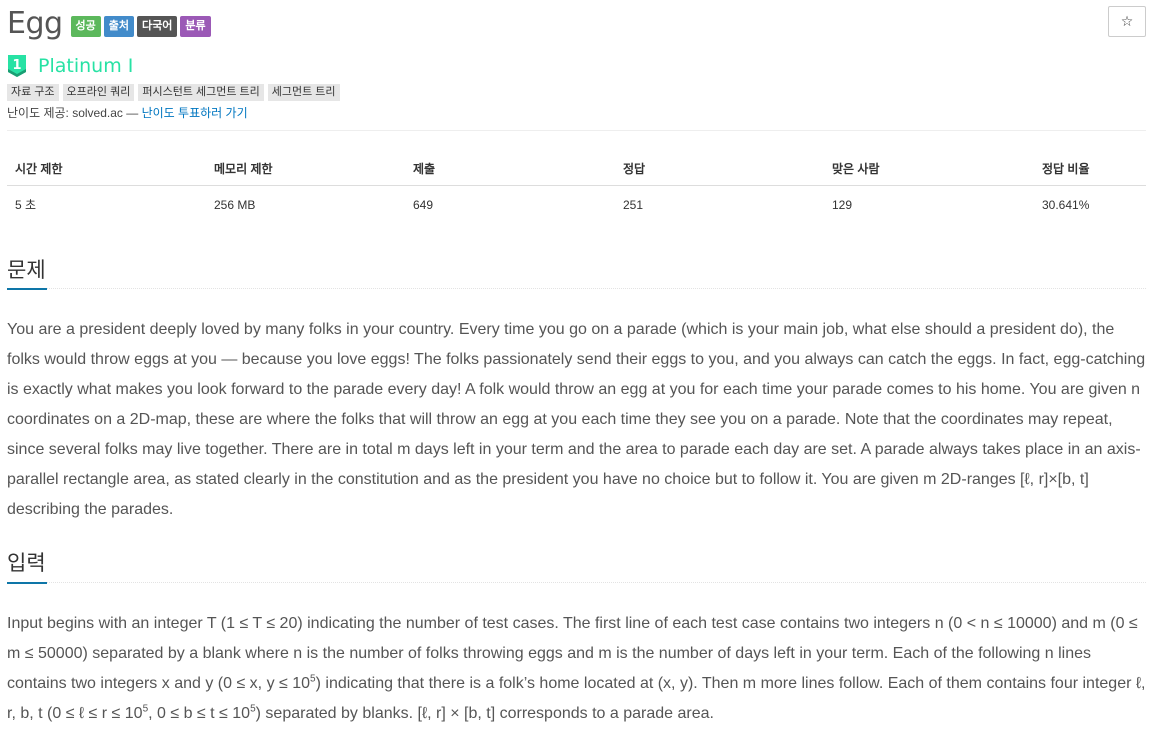 The image size is (1152, 729). I want to click on tier-number: 1, so click(16, 65).